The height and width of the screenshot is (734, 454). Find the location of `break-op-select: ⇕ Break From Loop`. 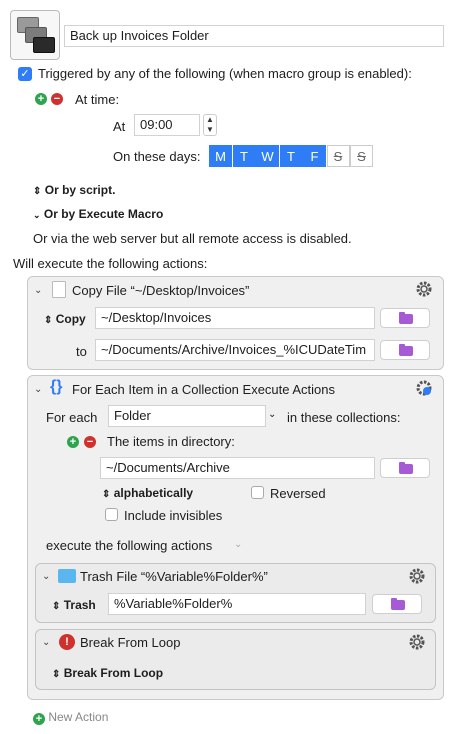

break-op-select: ⇕ Break From Loop is located at coordinates (107, 673).